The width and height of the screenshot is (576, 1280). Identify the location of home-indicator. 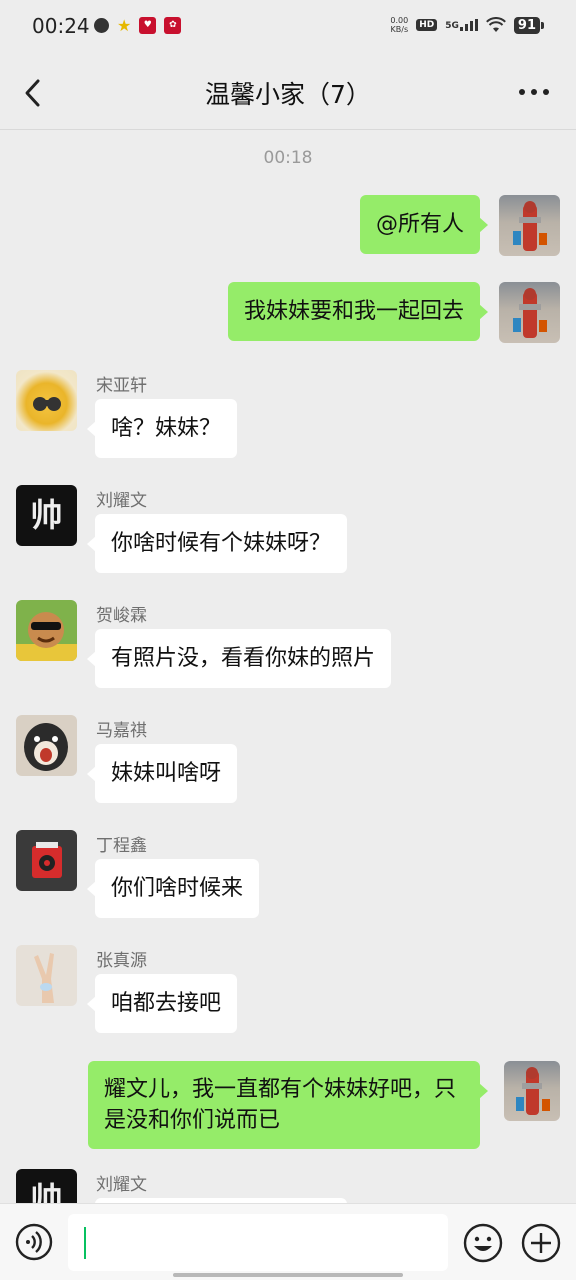
(288, 1275).